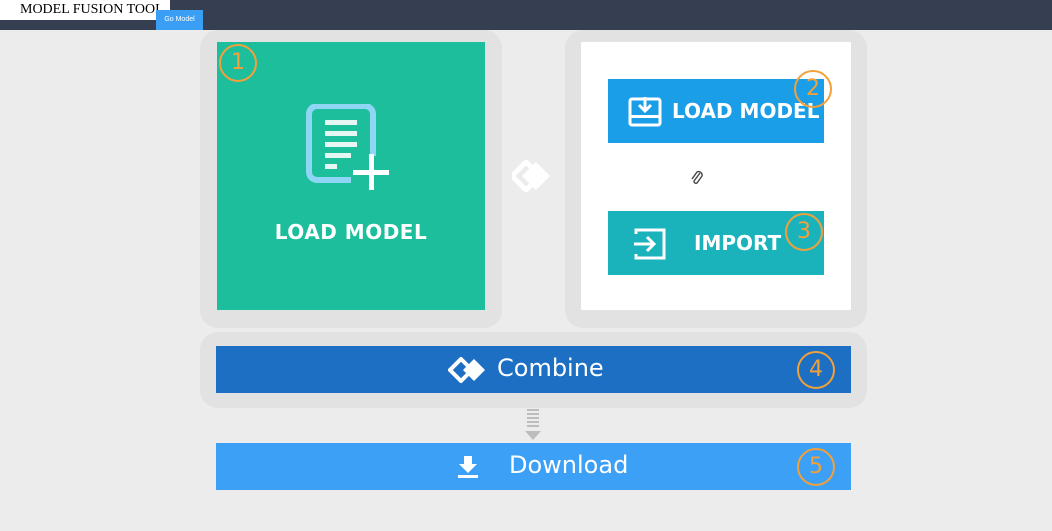 Image resolution: width=1052 pixels, height=531 pixels. I want to click on load-model-button: LOAD MODEL, so click(716, 111).